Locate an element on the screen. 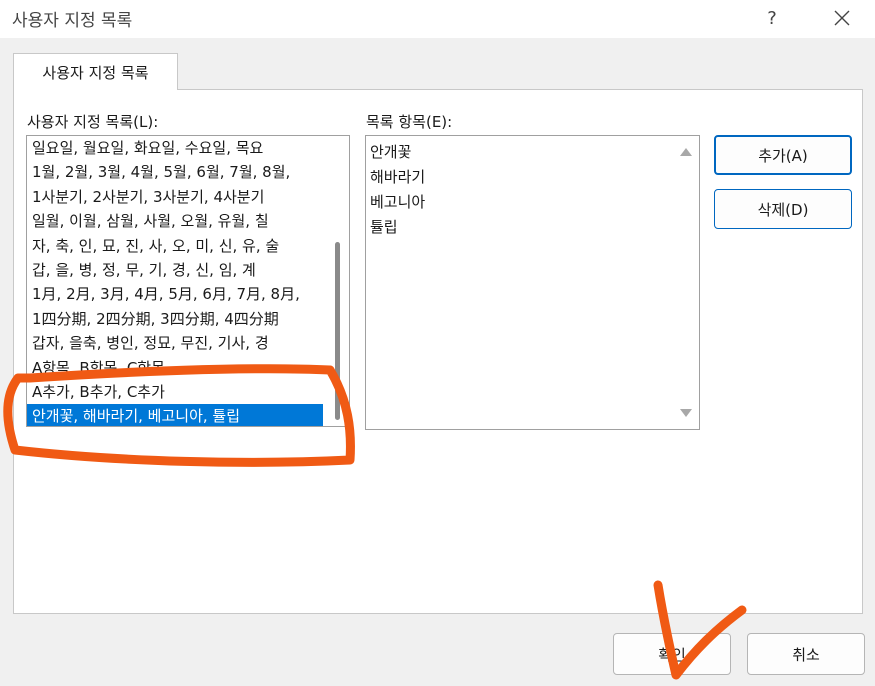 The height and width of the screenshot is (686, 875). list-entries-label: 목록 항목(E): is located at coordinates (409, 122).